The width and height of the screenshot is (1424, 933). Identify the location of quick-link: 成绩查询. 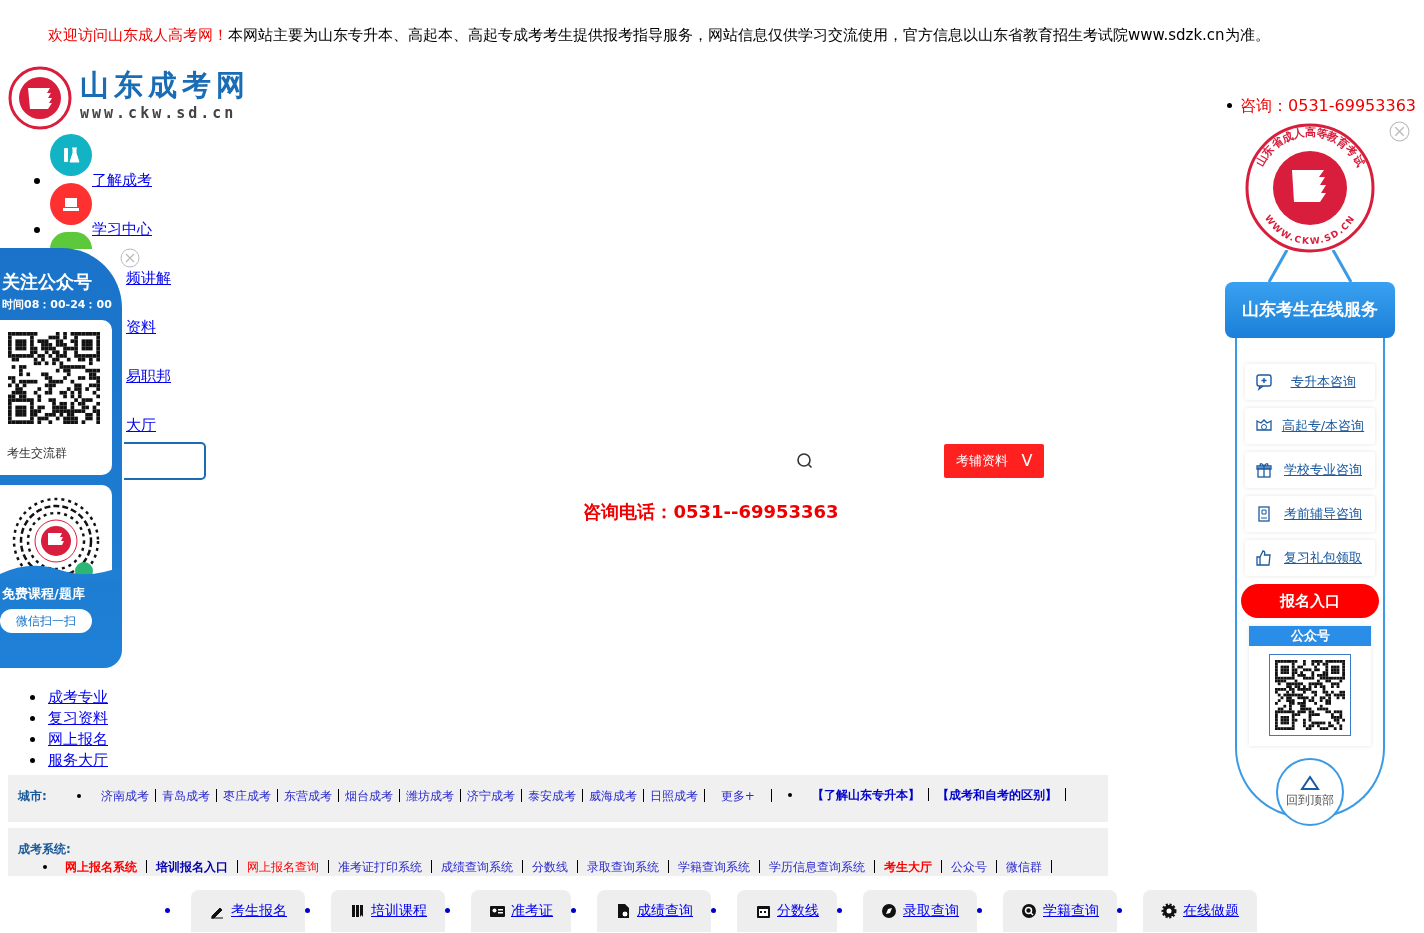
(654, 910).